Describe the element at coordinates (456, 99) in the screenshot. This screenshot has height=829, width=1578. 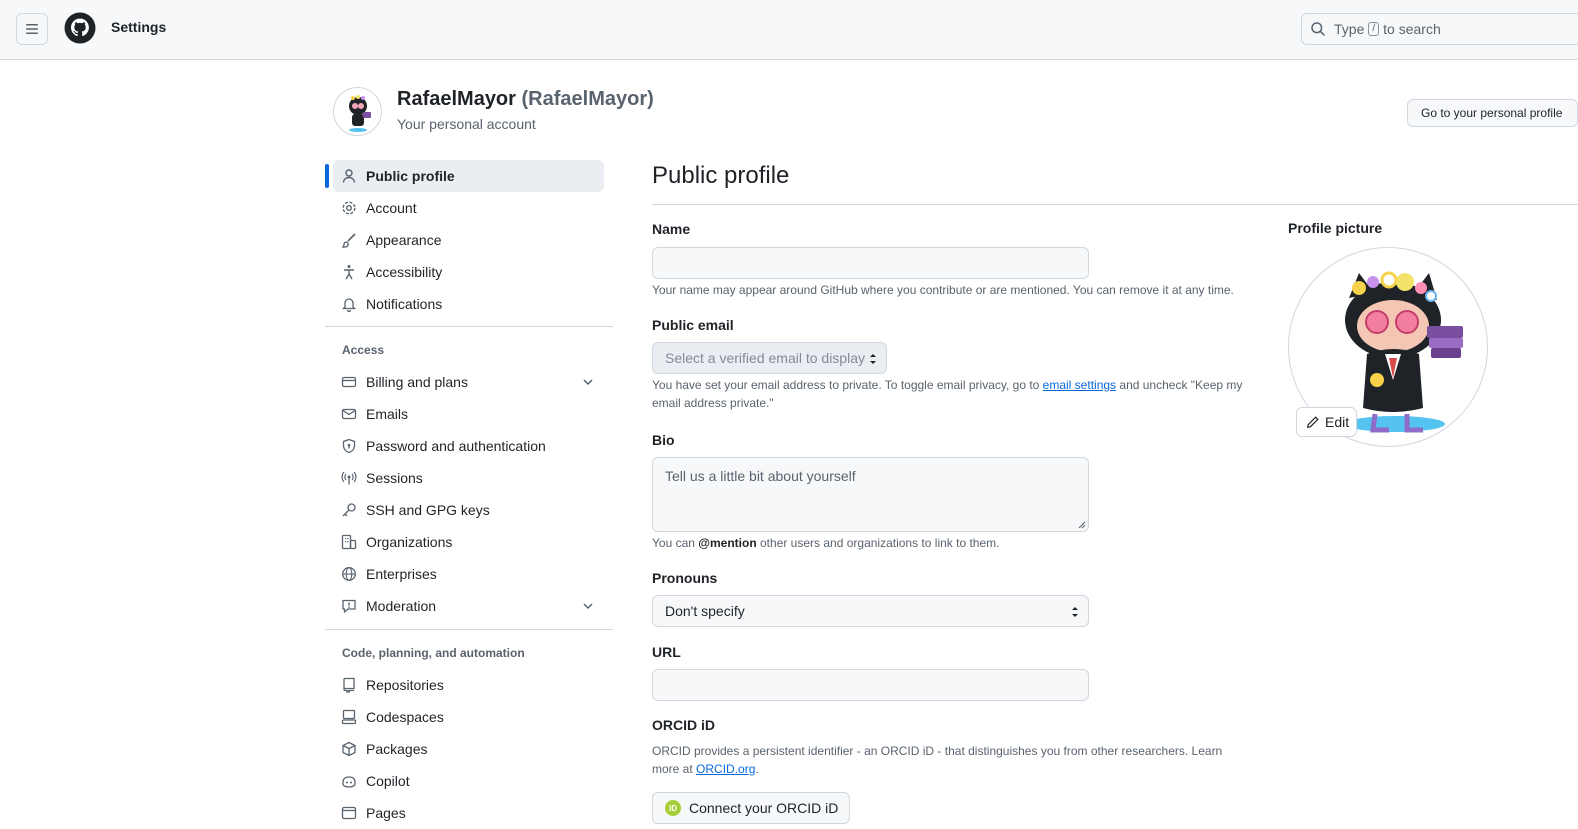
I see `account-display-name: RafaelMayor` at that location.